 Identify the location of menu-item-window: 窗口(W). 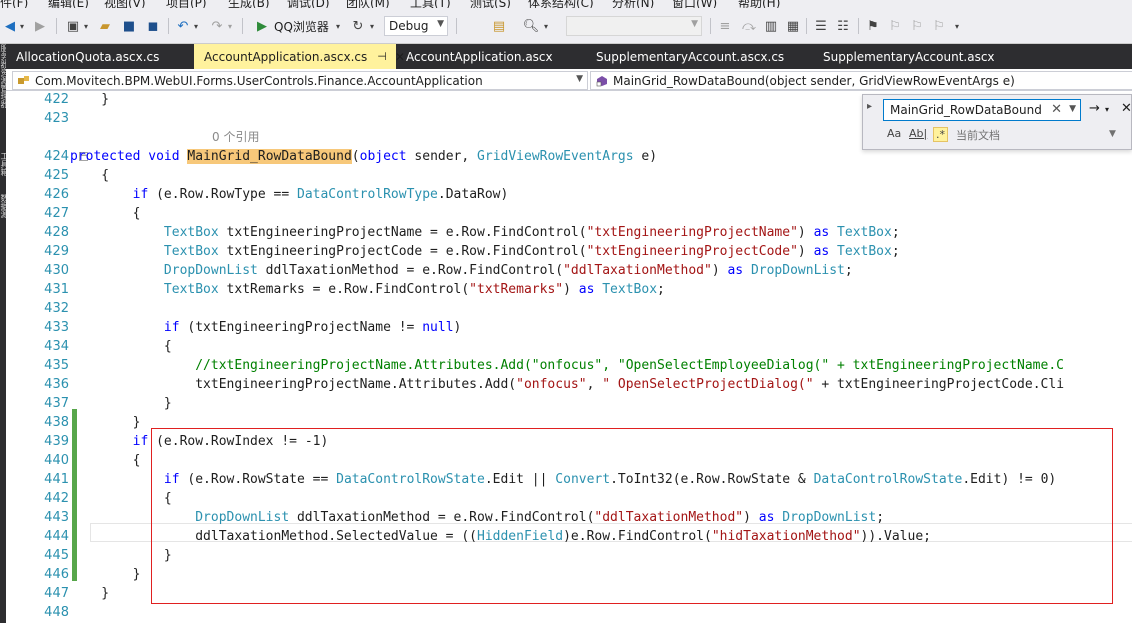
(694, 4).